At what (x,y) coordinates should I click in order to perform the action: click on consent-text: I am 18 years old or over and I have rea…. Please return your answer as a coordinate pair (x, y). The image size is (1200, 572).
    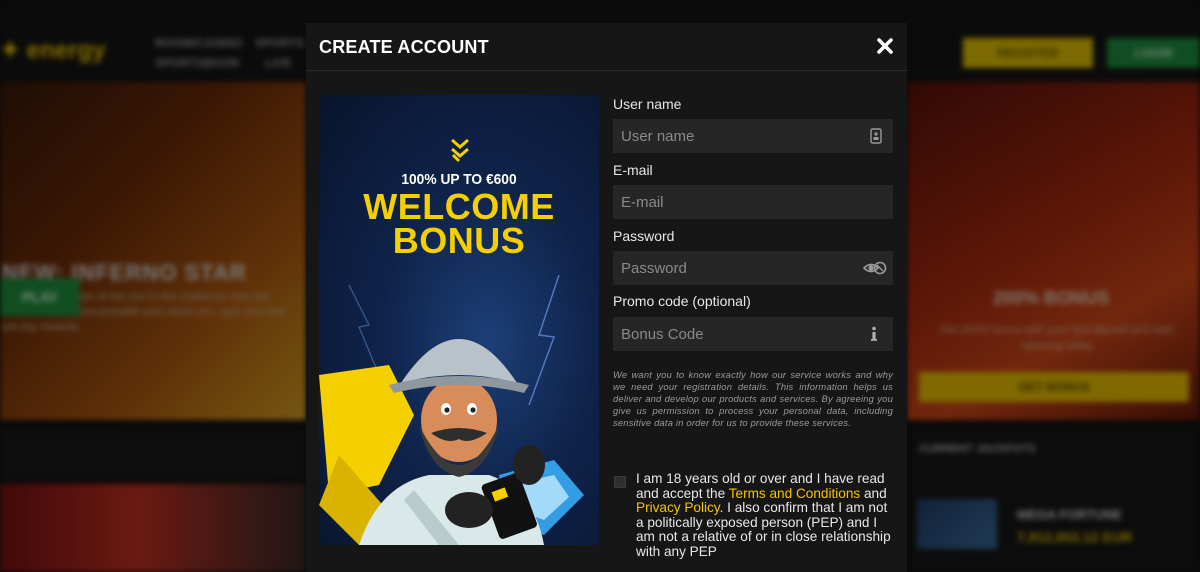
    Looking at the image, I should click on (767, 515).